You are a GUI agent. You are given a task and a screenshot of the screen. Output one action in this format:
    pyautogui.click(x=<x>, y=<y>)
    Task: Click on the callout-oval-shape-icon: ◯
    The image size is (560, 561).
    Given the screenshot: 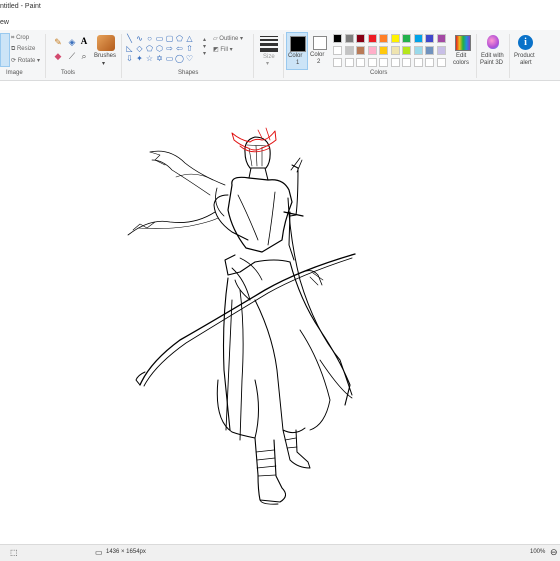 What is the action you would take?
    pyautogui.click(x=179, y=58)
    